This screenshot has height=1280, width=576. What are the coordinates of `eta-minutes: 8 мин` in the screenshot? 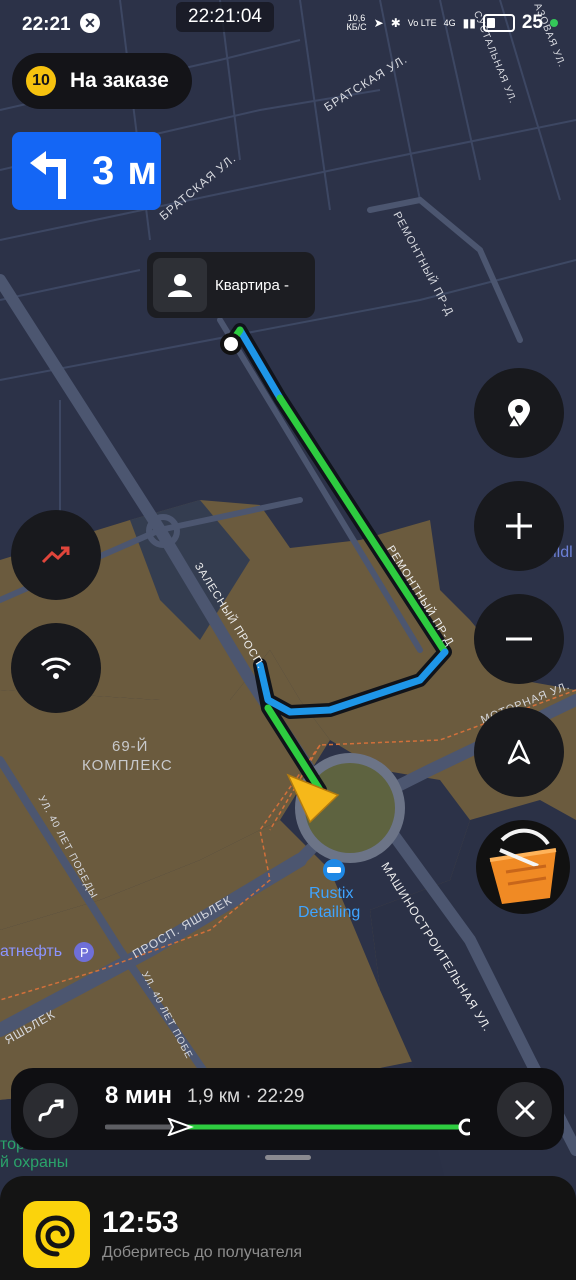 It's located at (139, 1095).